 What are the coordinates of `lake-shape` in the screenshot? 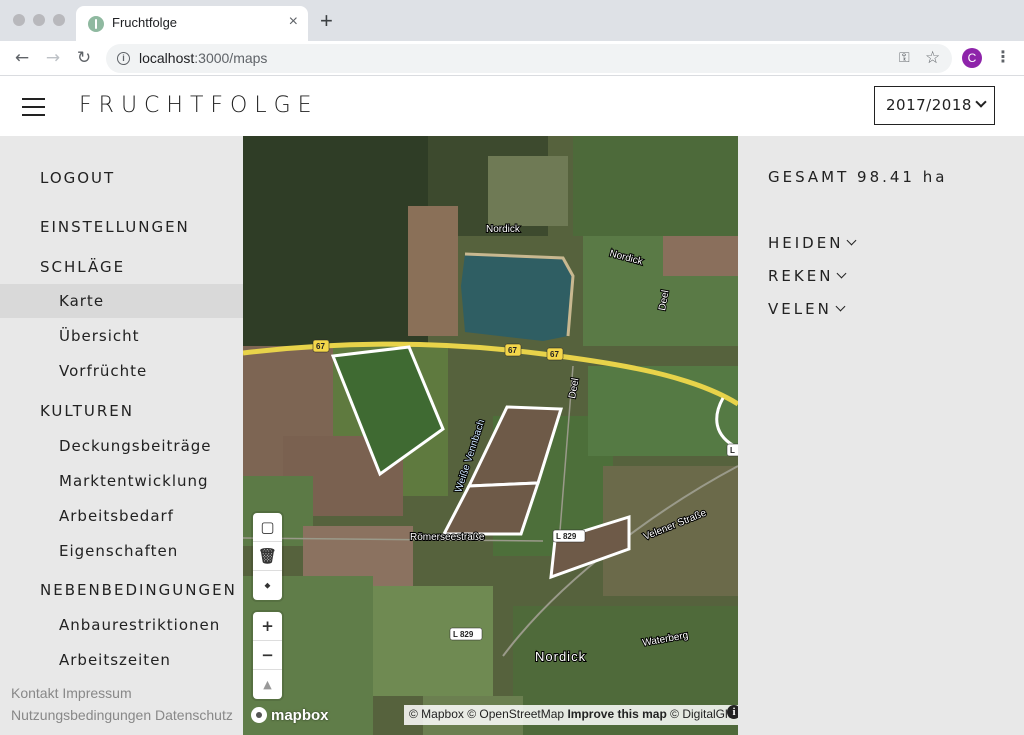 It's located at (517, 297).